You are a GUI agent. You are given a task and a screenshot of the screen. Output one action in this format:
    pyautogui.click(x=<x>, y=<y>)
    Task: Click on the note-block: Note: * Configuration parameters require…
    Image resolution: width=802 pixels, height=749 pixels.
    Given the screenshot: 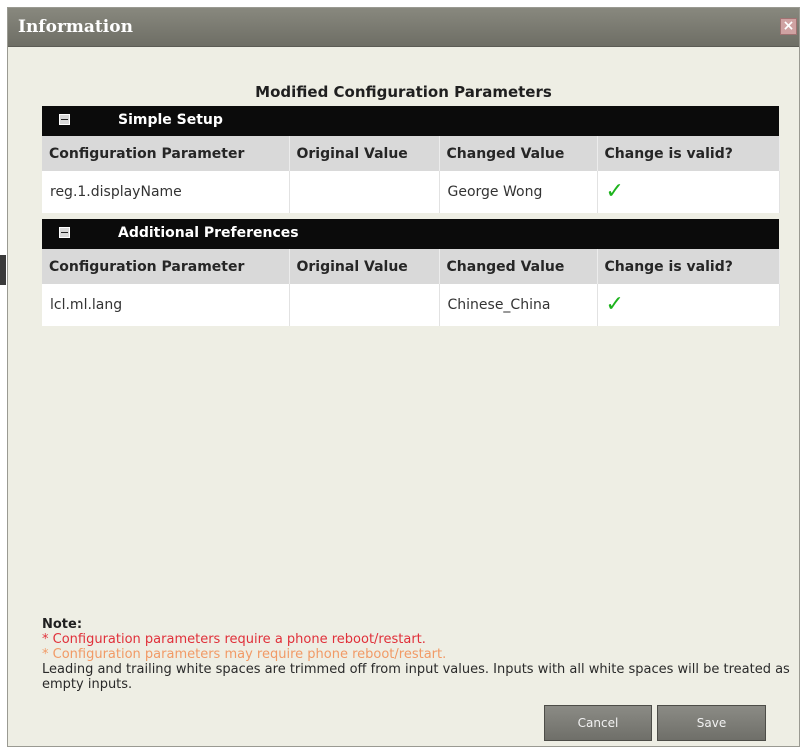 What is the action you would take?
    pyautogui.click(x=417, y=654)
    